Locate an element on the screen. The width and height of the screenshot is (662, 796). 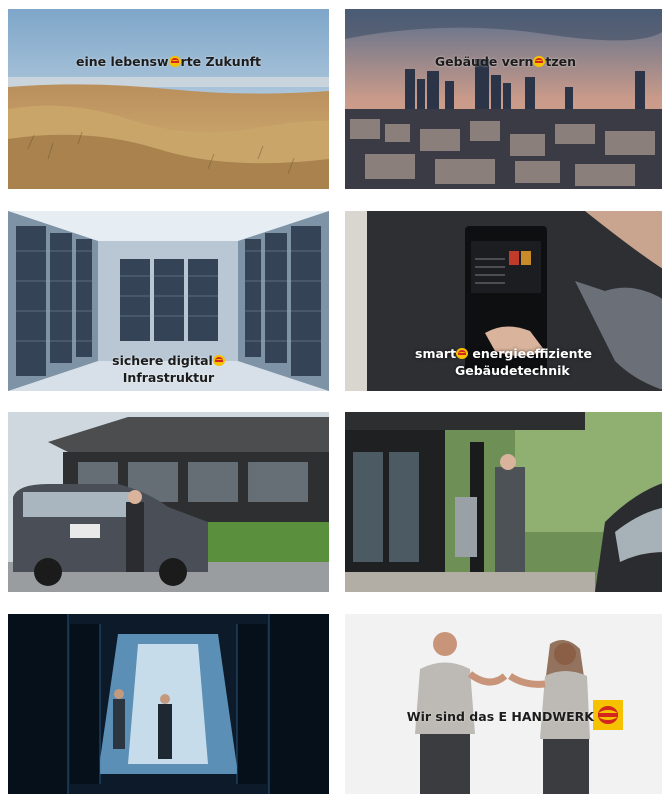
tile-house-van is located at coordinates (168, 502).